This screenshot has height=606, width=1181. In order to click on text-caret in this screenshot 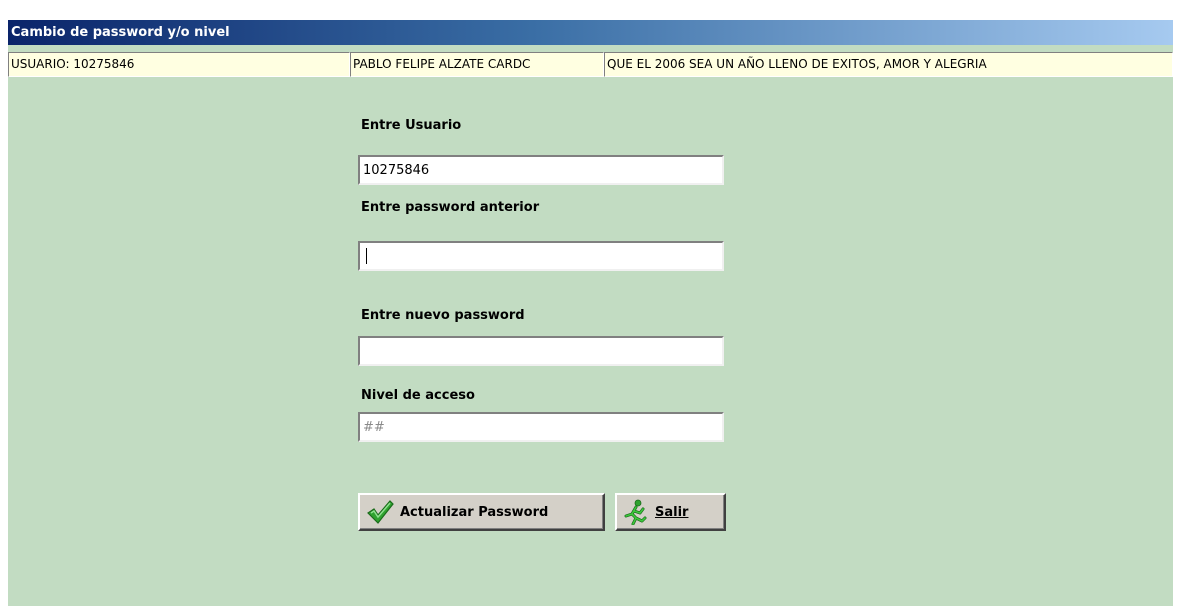, I will do `click(366, 256)`.